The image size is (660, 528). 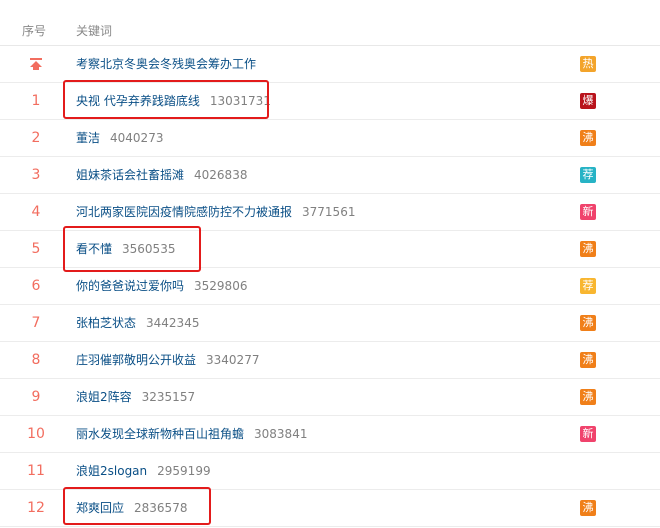 I want to click on rank-number: 8, so click(x=36, y=360).